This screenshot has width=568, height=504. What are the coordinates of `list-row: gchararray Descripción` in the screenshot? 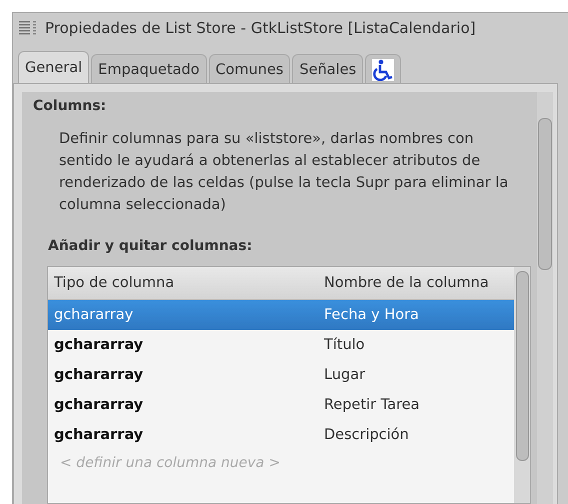 It's located at (281, 435).